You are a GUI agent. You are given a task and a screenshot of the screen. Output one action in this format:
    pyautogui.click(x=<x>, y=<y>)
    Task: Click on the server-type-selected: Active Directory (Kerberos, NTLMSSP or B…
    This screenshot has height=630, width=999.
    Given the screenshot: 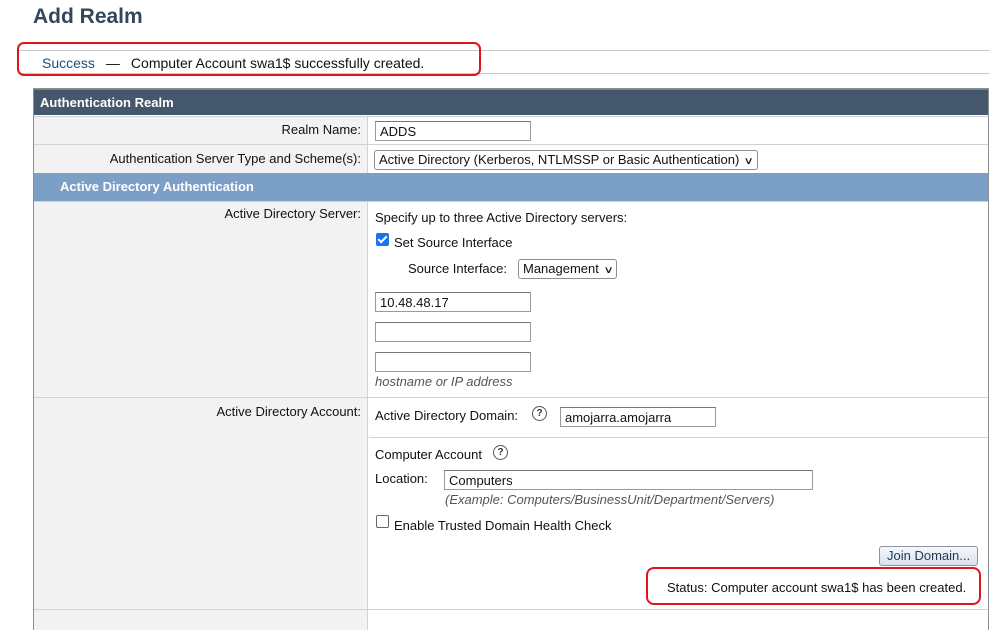 What is the action you would take?
    pyautogui.click(x=559, y=159)
    